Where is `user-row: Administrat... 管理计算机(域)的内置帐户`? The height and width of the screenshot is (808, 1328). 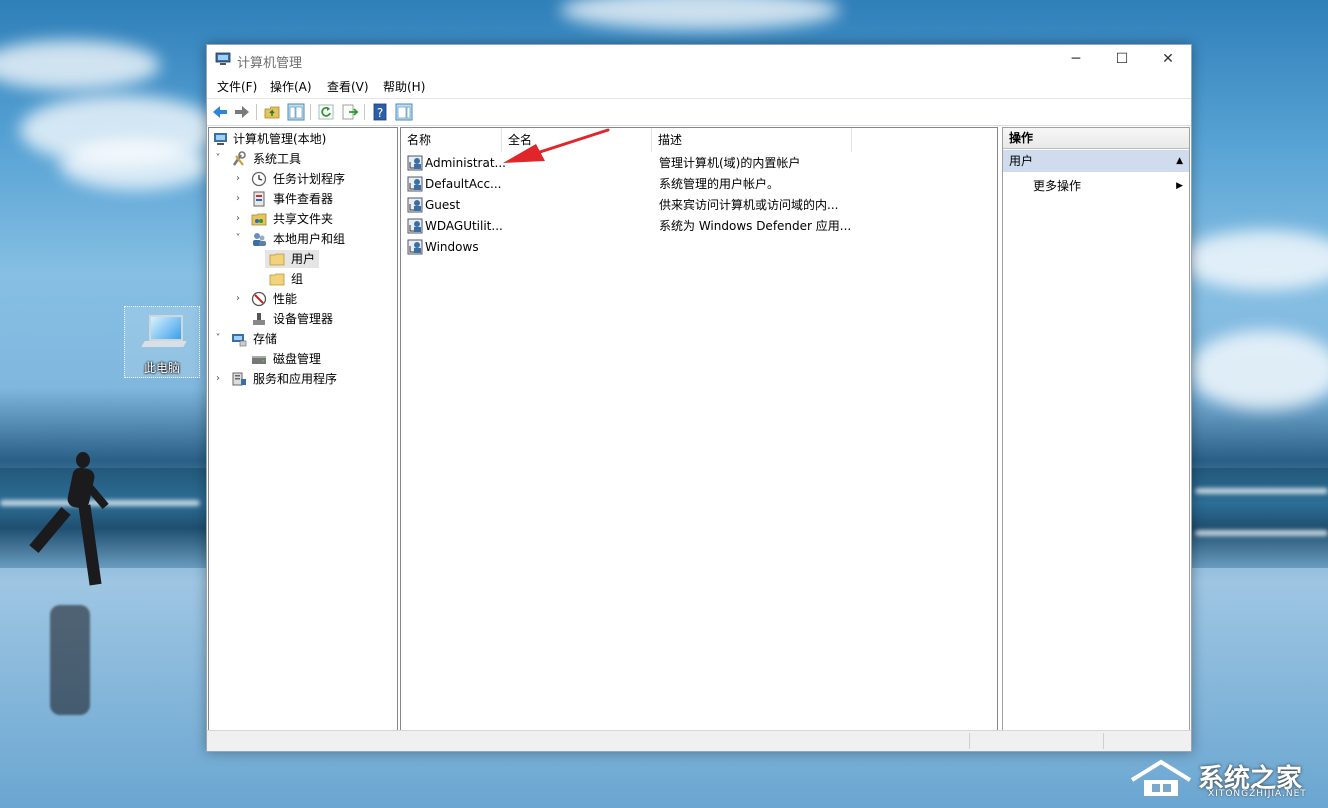 user-row: Administrat... 管理计算机(域)的内置帐户 is located at coordinates (701, 163).